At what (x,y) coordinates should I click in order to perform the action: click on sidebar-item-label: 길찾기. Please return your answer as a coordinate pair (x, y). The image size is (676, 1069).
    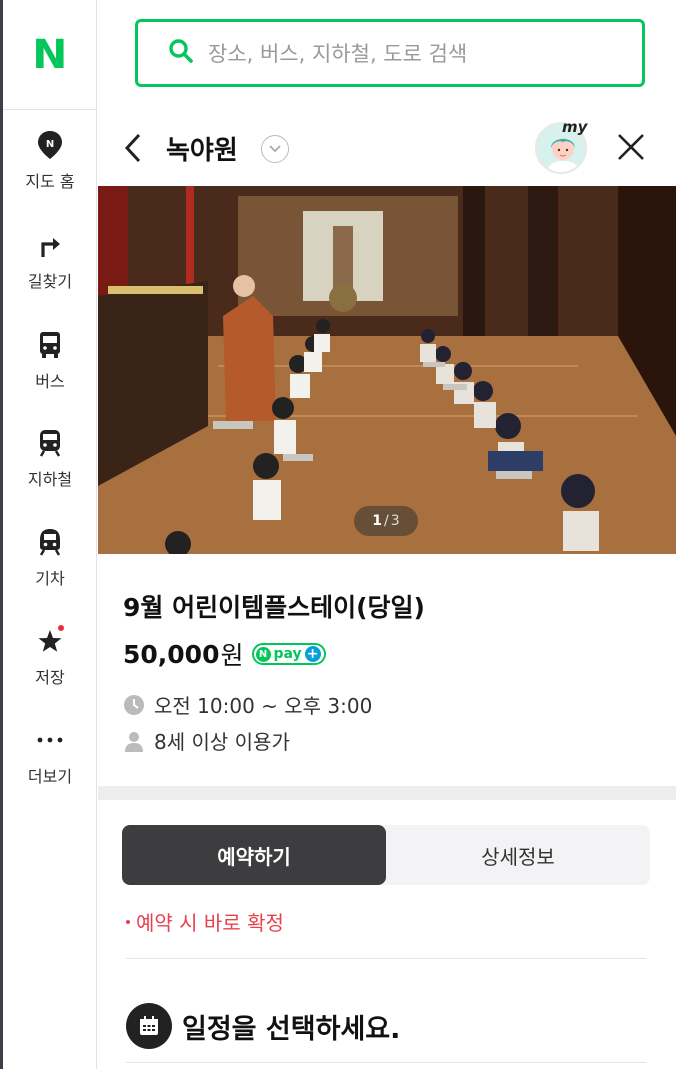
    Looking at the image, I should click on (50, 281).